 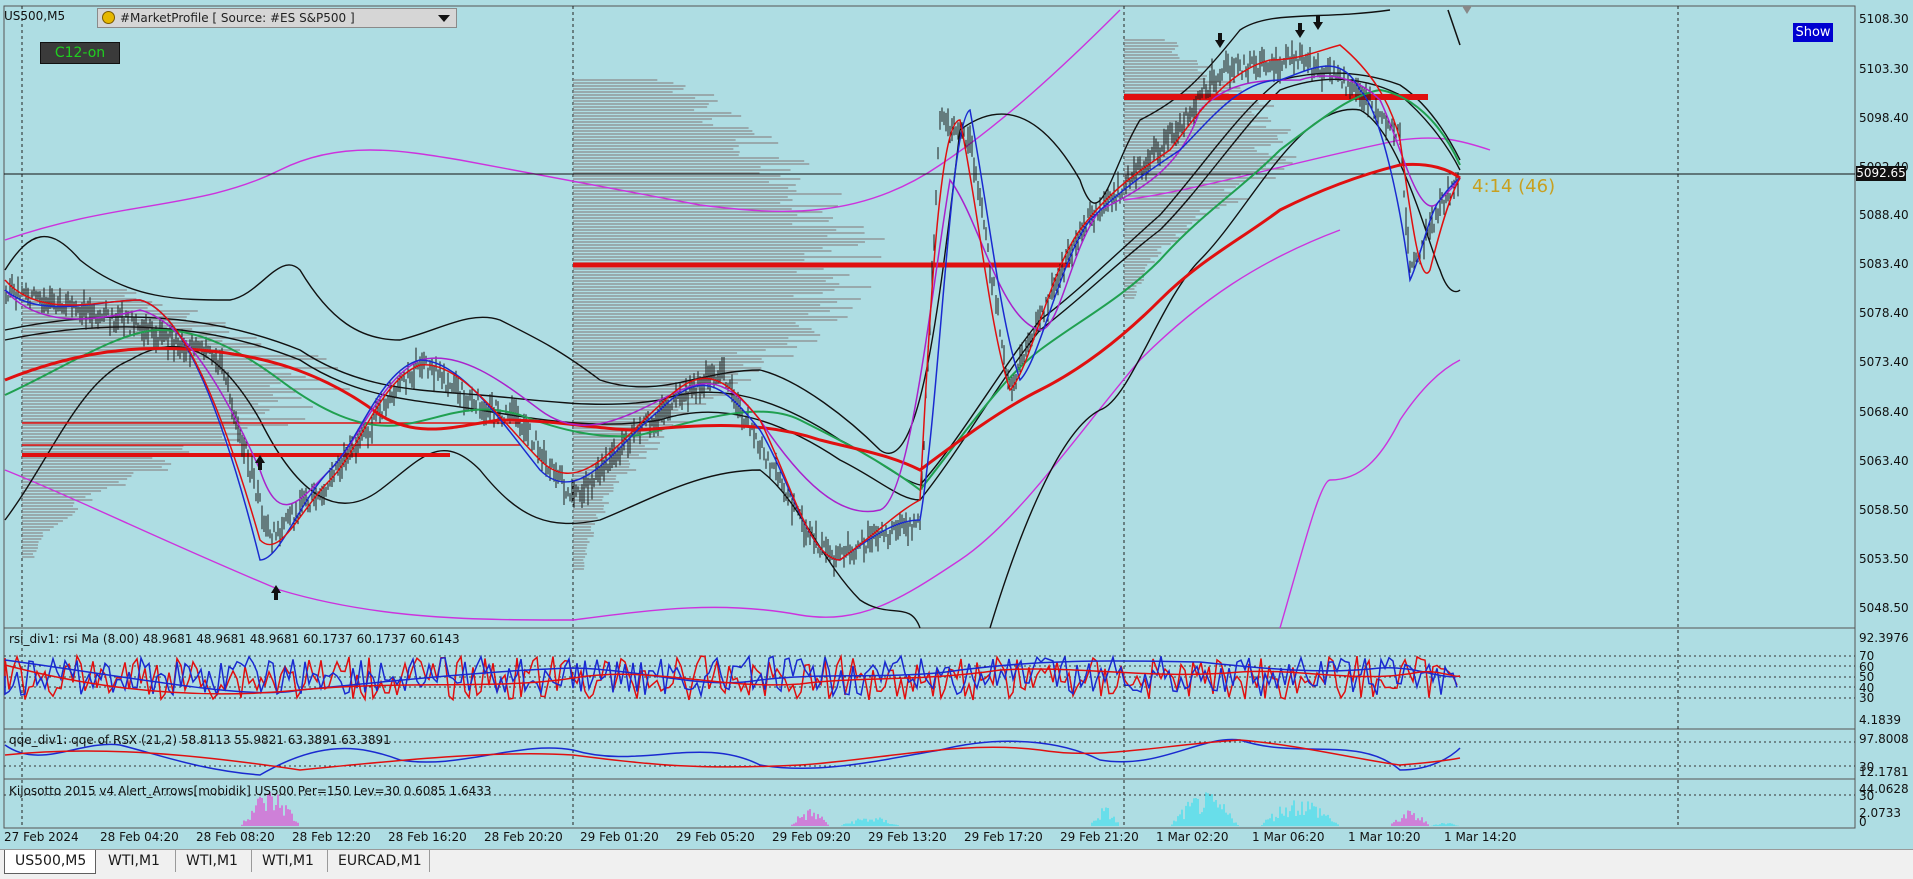 I want to click on qqe-scale-tick: 97.8008, so click(x=1884, y=739).